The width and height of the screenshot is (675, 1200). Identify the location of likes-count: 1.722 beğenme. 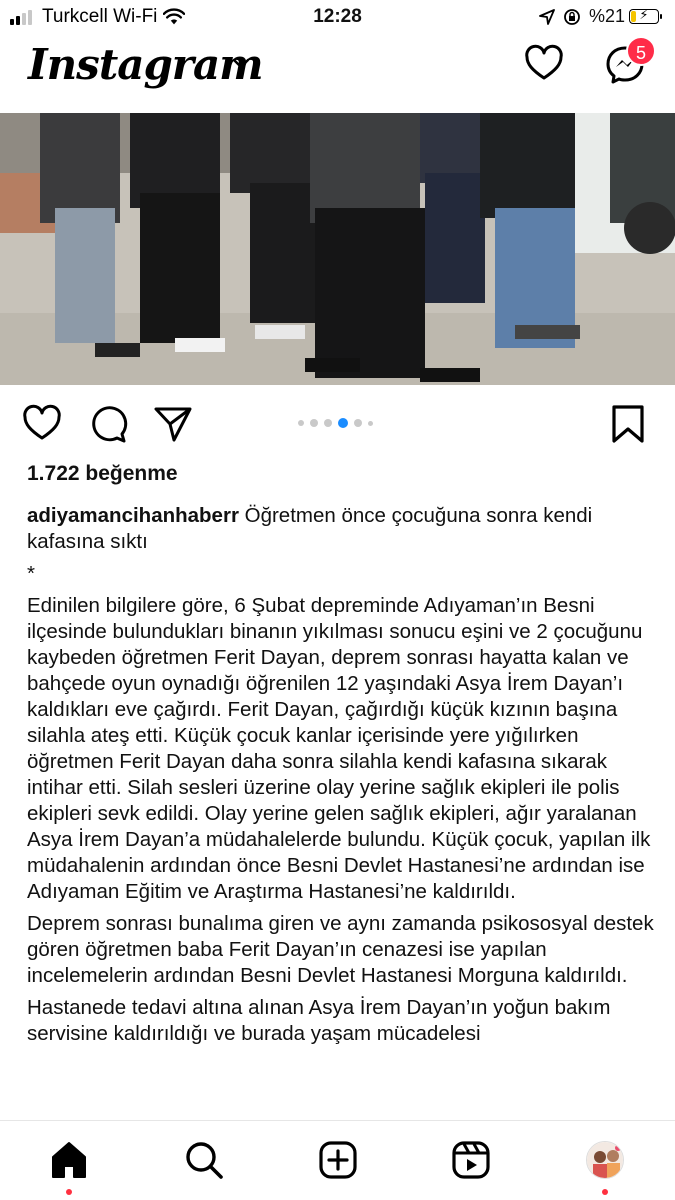
(102, 474).